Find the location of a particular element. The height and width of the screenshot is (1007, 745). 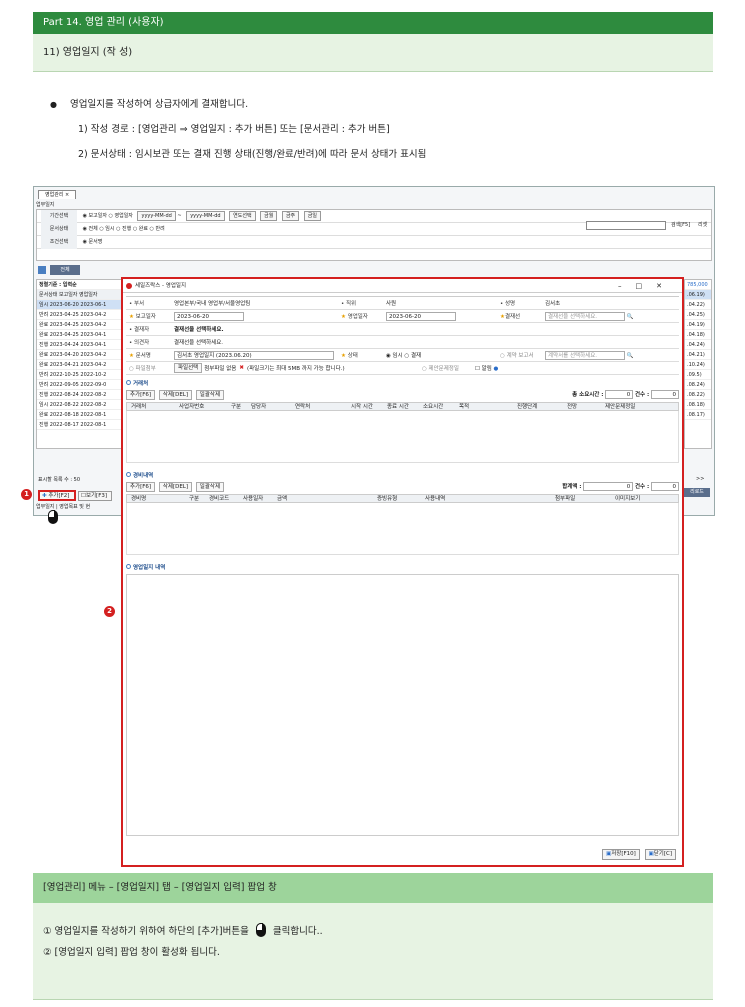

list-item-amount: .08.22) is located at coordinates (698, 395).